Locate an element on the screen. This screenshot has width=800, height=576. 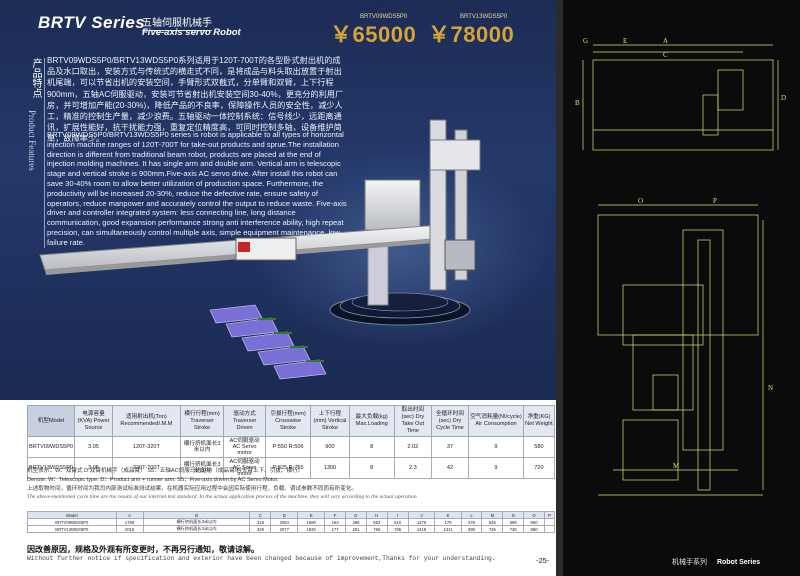
right-footer: 机械手系列 Robot Series is located at coordinates (716, 562).